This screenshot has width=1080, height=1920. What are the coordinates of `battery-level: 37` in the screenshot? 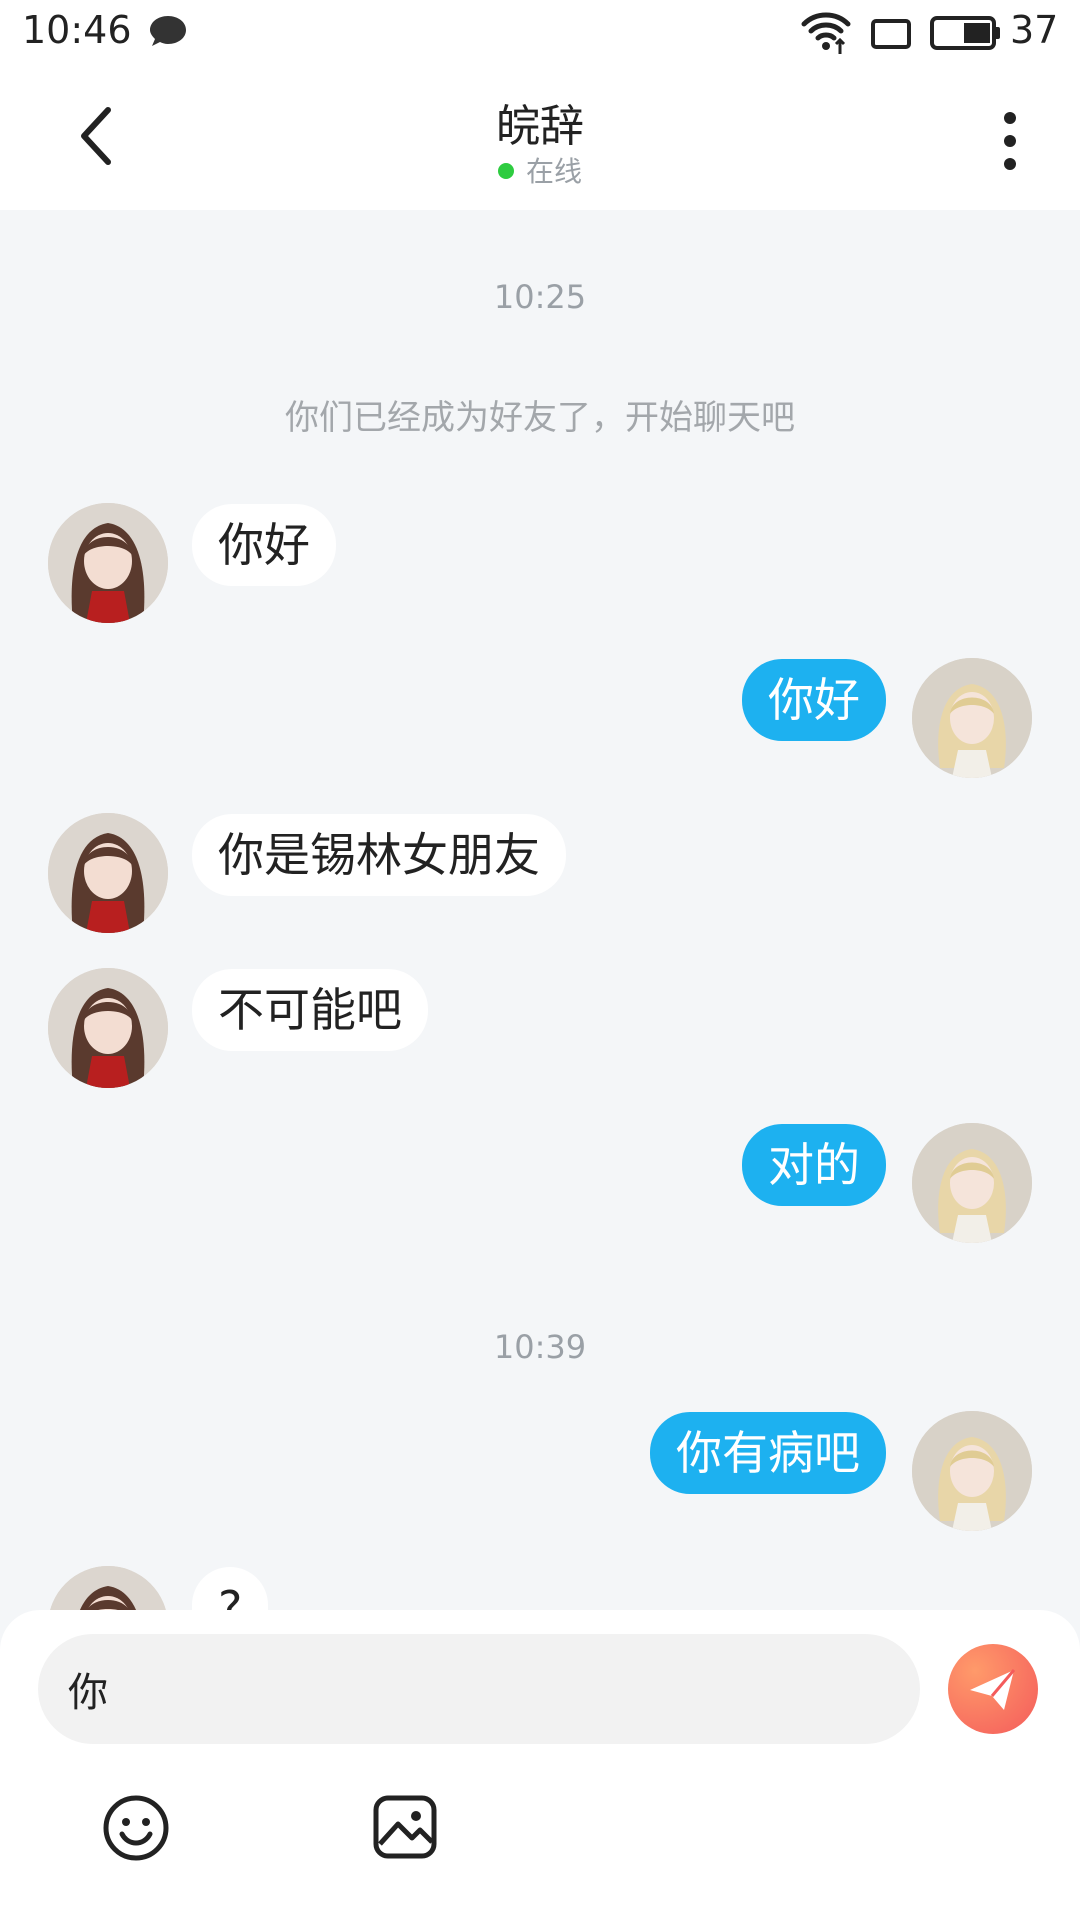 It's located at (1034, 30).